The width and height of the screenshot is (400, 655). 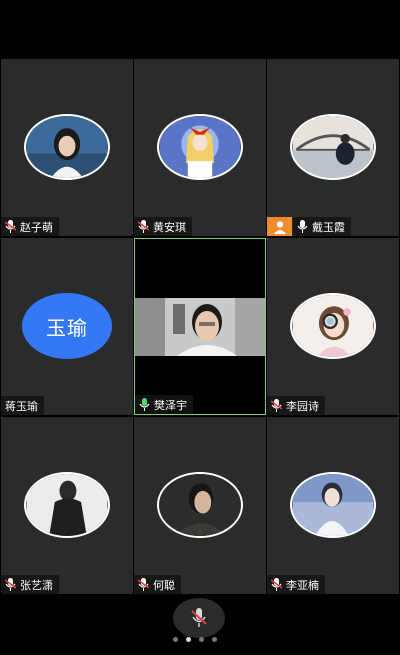 I want to click on participant-tile-speaking: 樊泽宇, so click(x=200, y=326).